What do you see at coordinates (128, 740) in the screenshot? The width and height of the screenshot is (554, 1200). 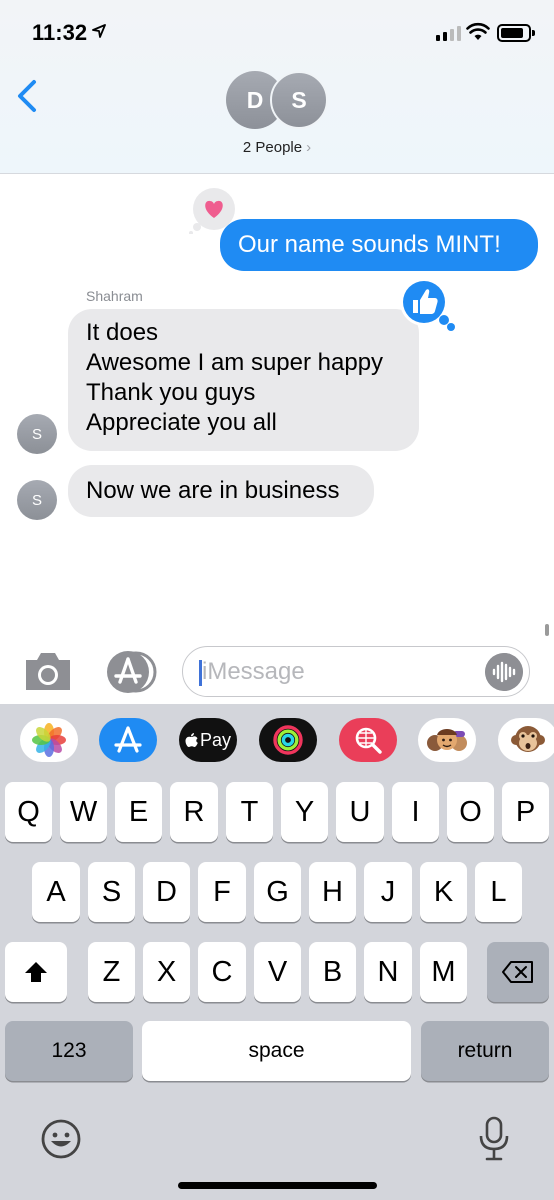 I see `app-store-icon` at bounding box center [128, 740].